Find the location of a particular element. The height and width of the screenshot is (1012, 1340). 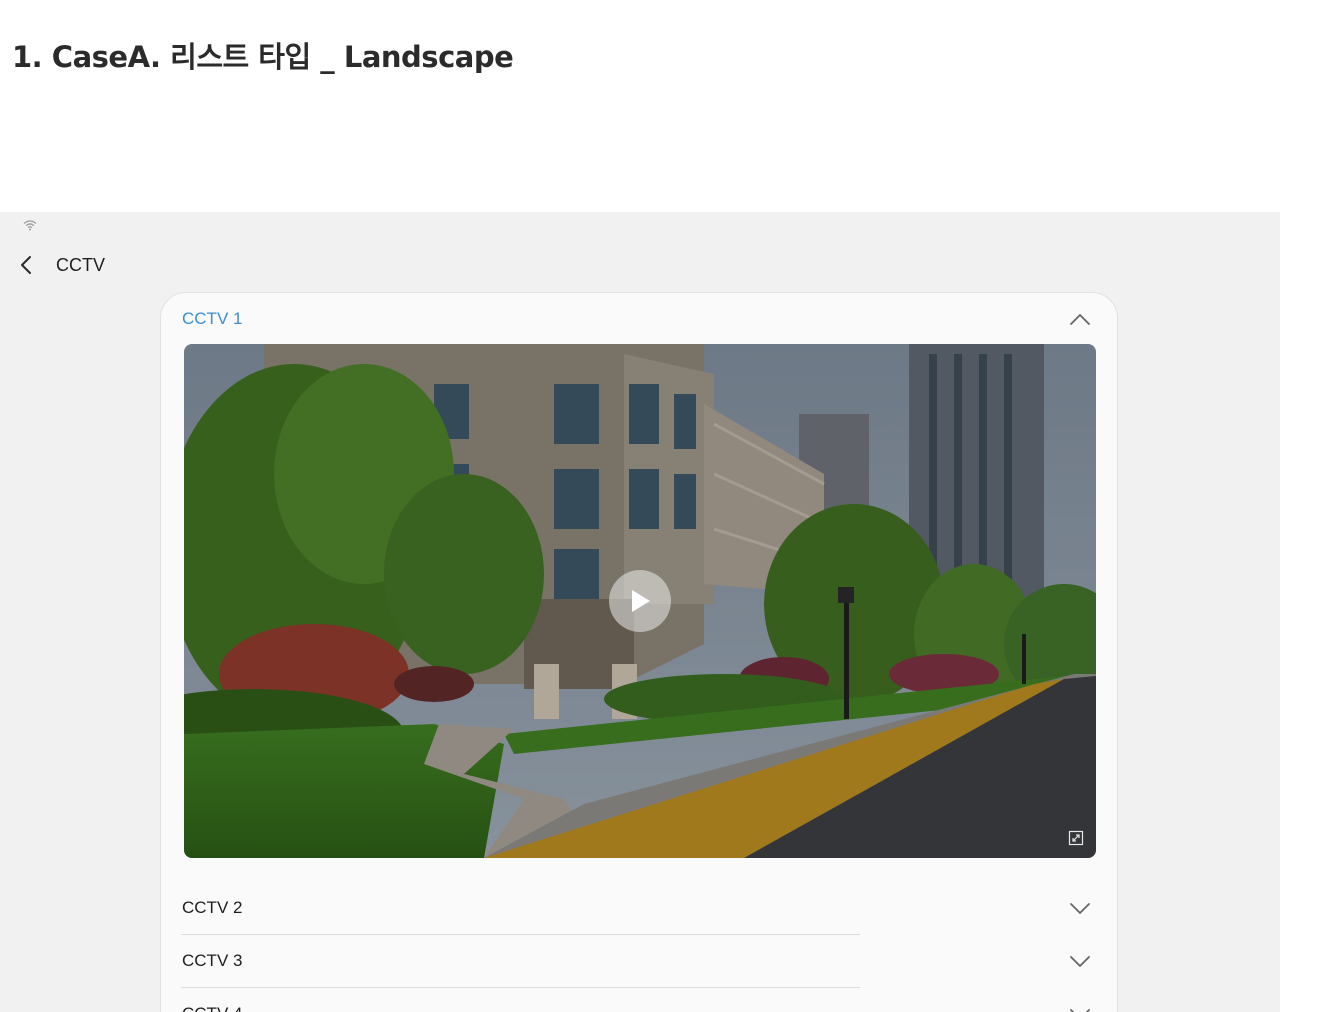

back-button is located at coordinates (31, 265).